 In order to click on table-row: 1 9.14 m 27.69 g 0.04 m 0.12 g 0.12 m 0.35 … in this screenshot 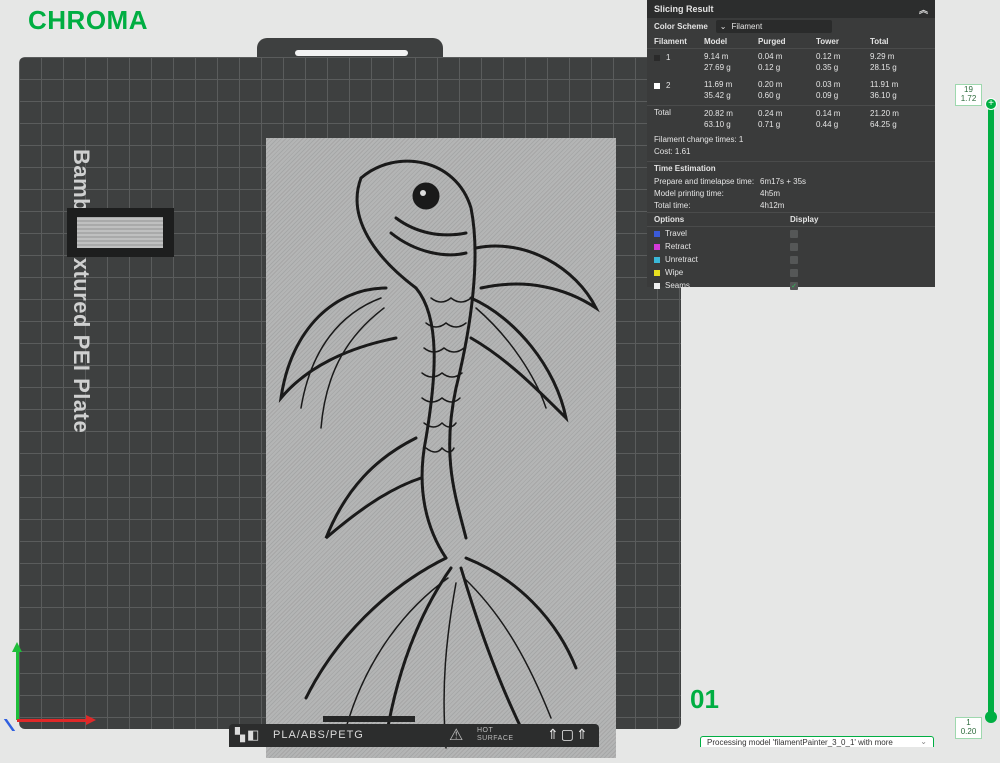, I will do `click(791, 63)`.